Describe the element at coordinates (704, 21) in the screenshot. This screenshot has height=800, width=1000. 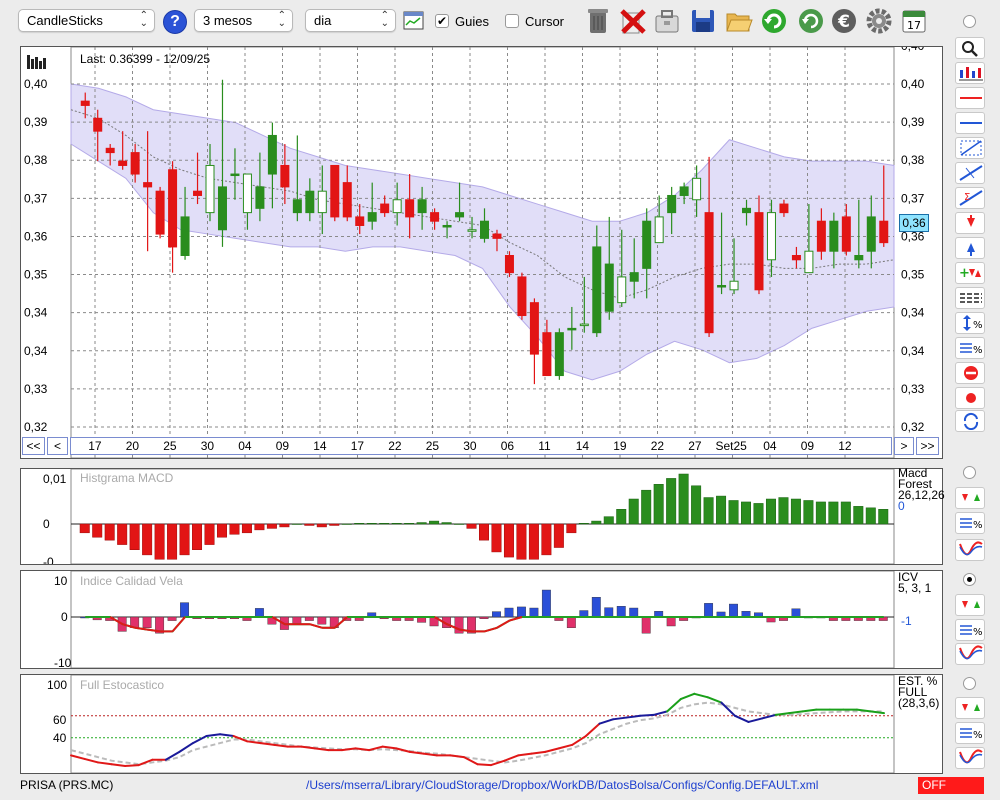
I see `save-disk-icon` at that location.